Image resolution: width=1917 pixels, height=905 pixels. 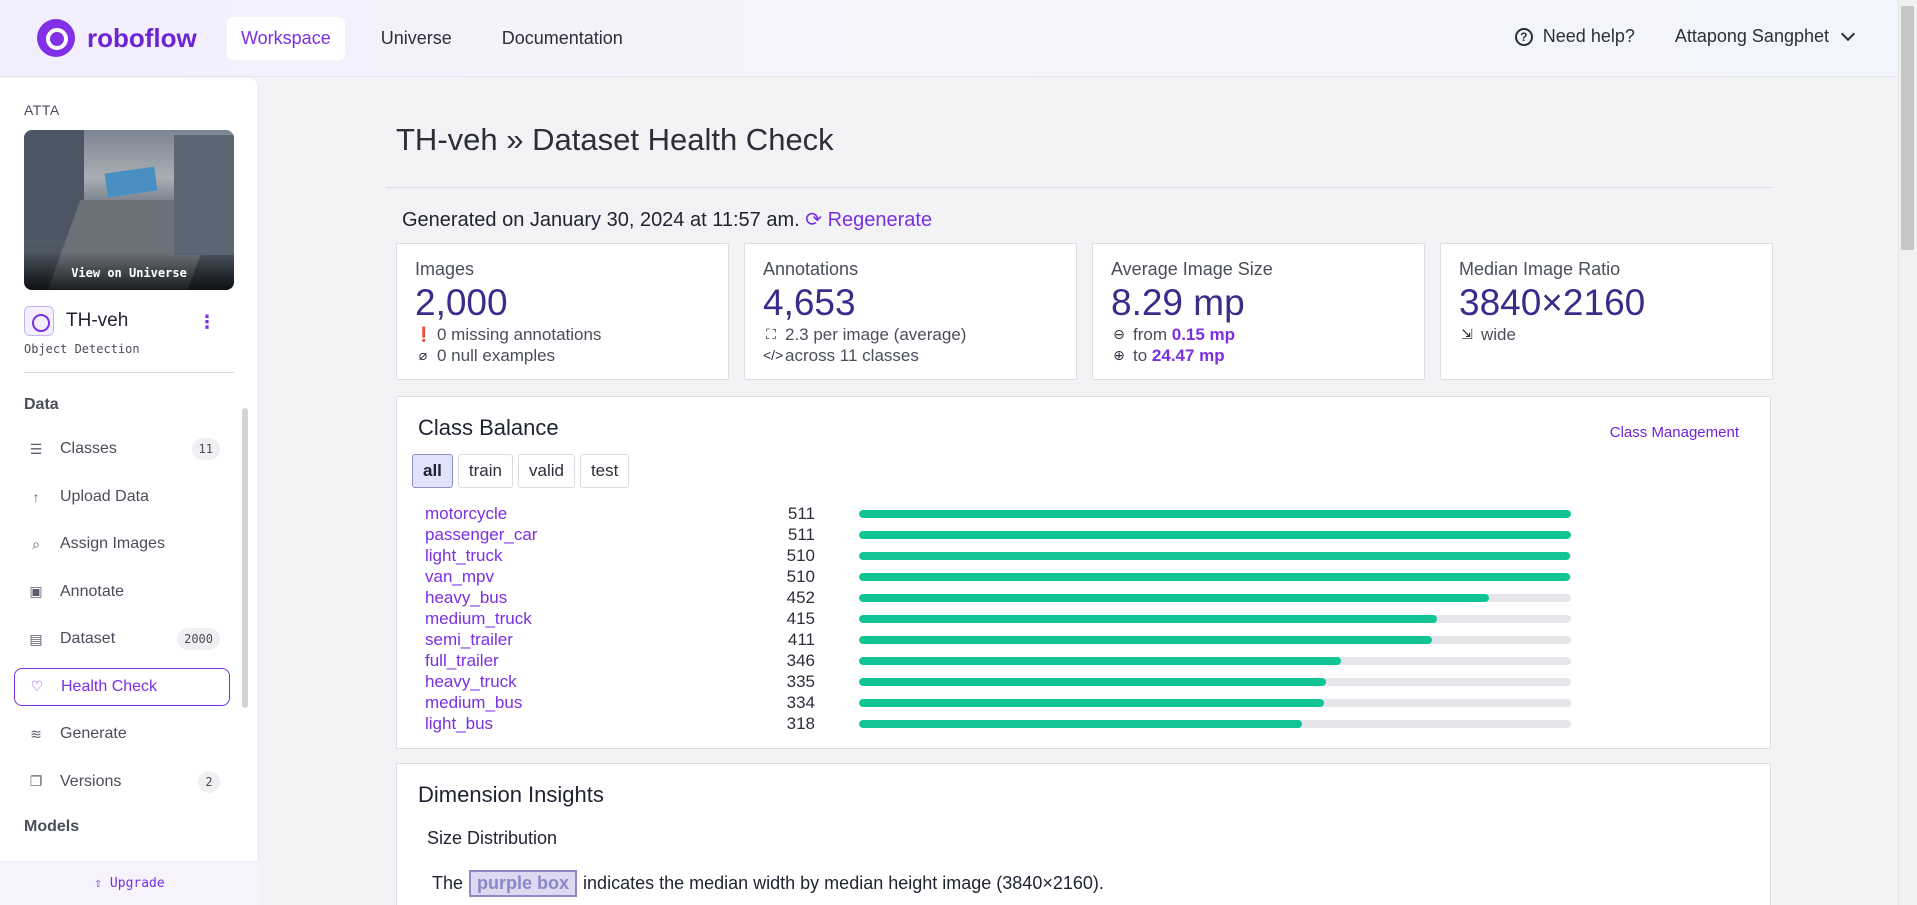 I want to click on breadcrumb-project: TH-veh, so click(x=447, y=139).